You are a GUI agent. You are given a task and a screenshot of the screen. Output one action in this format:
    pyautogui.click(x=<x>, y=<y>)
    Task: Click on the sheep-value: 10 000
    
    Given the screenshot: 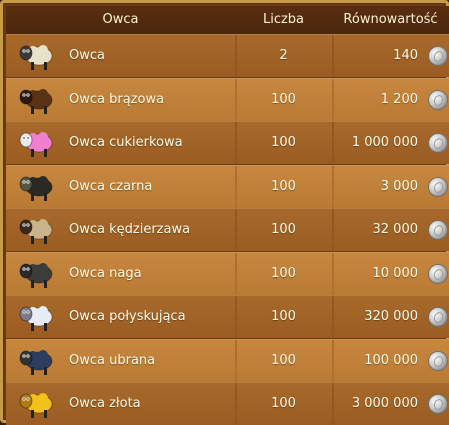 What is the action you would take?
    pyautogui.click(x=395, y=273)
    